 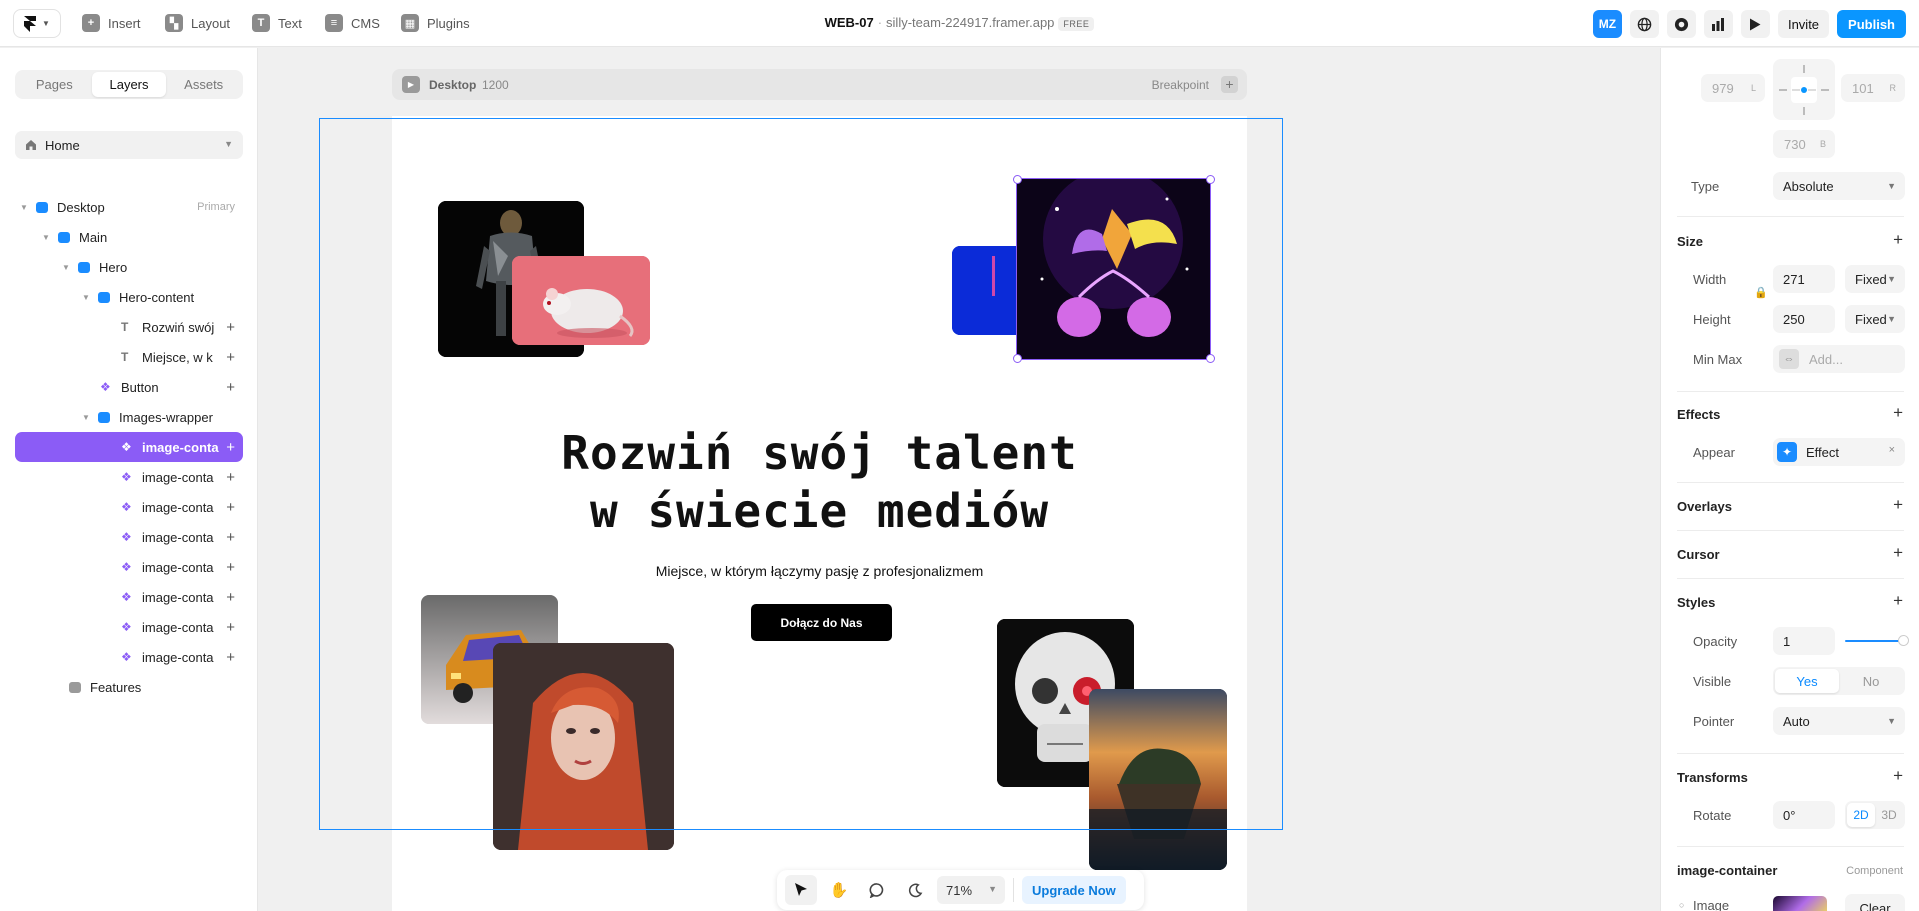 I want to click on appear-effect-field: ✦ Effect ×, so click(x=1839, y=452).